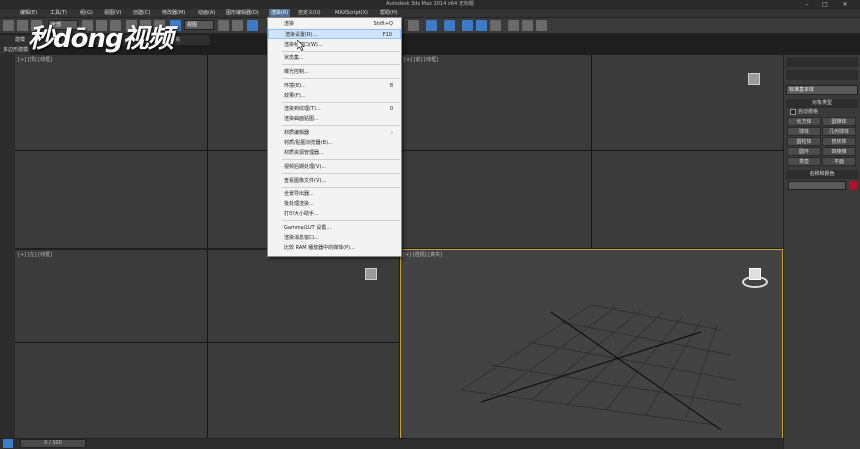 Image resolution: width=860 pixels, height=449 pixels. Describe the element at coordinates (430, 4) in the screenshot. I see `window-title: Autodesk 3ds Max 2014 x64 无标题` at that location.